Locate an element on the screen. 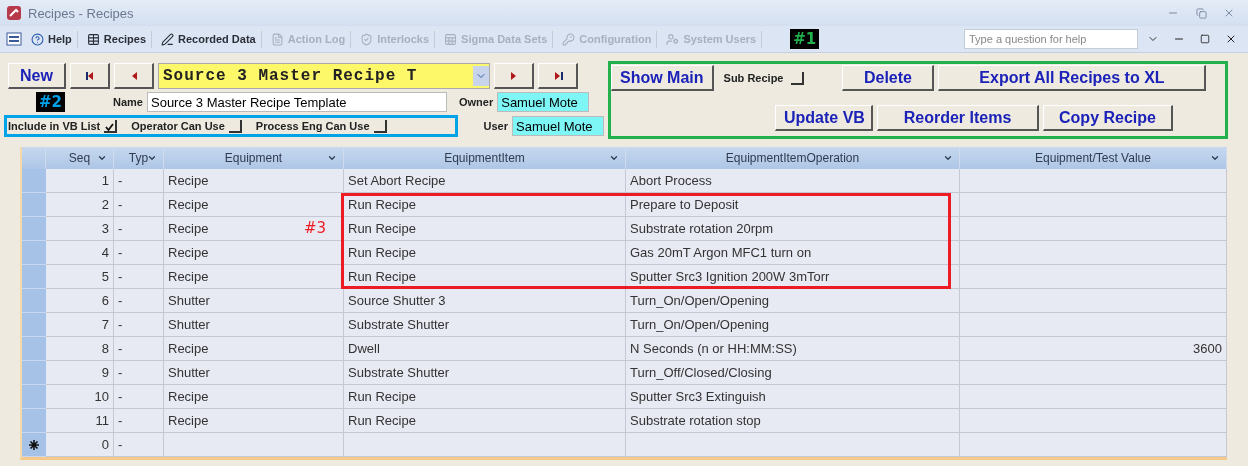 This screenshot has height=466, width=1248. table-cell: Abort Process is located at coordinates (793, 181).